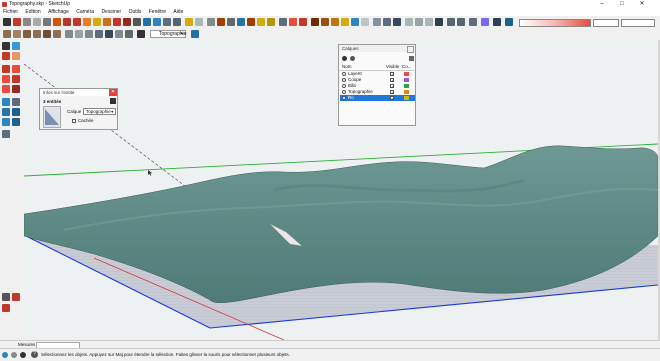 The width and height of the screenshot is (660, 361). Describe the element at coordinates (23, 355) in the screenshot. I see `user-icon` at that location.